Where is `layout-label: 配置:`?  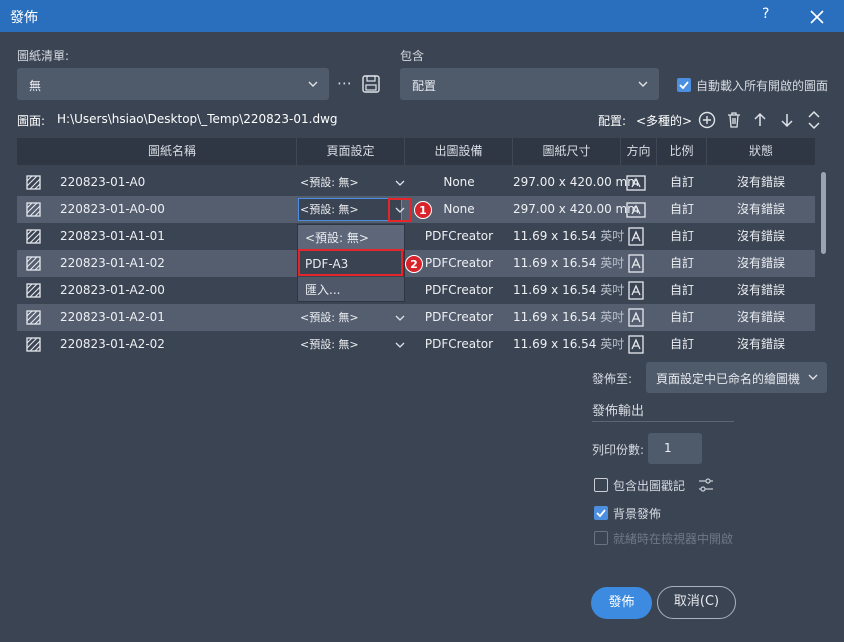
layout-label: 配置: is located at coordinates (612, 121).